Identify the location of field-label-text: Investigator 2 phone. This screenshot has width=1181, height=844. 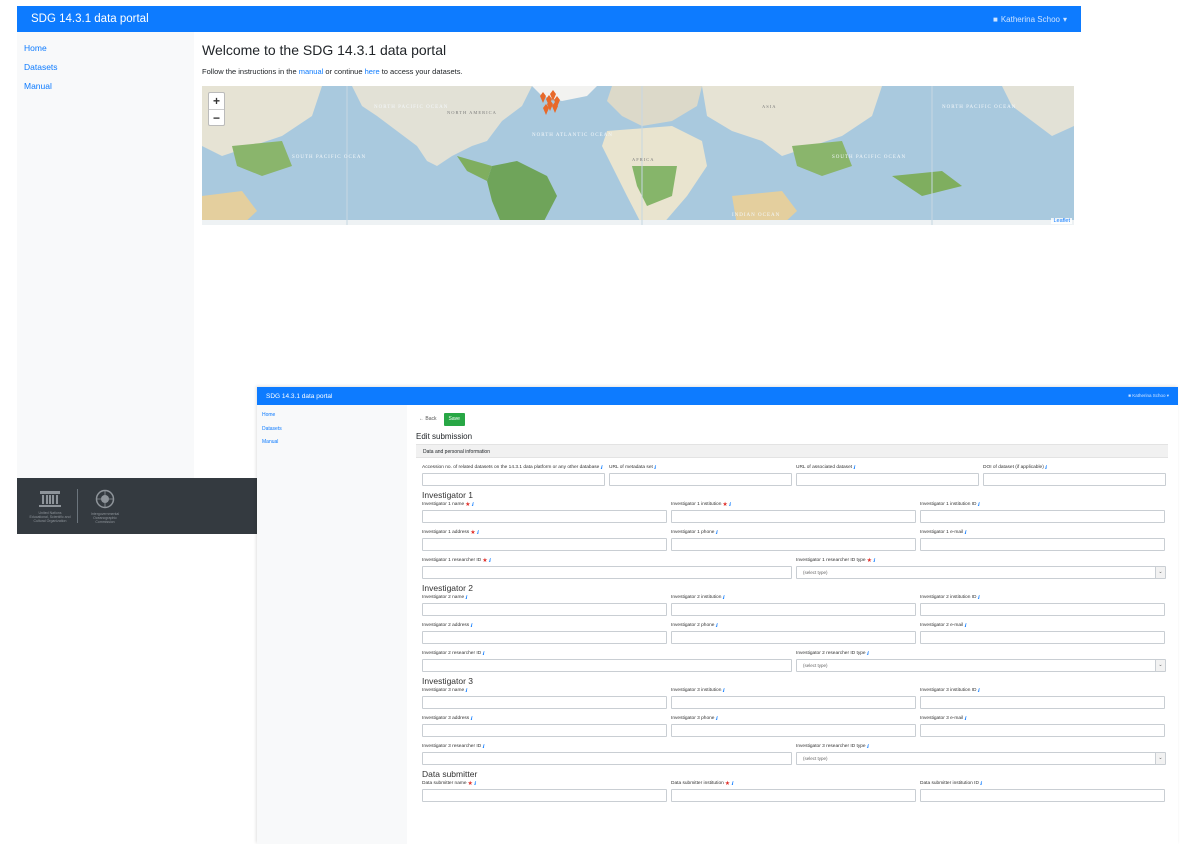
(693, 625).